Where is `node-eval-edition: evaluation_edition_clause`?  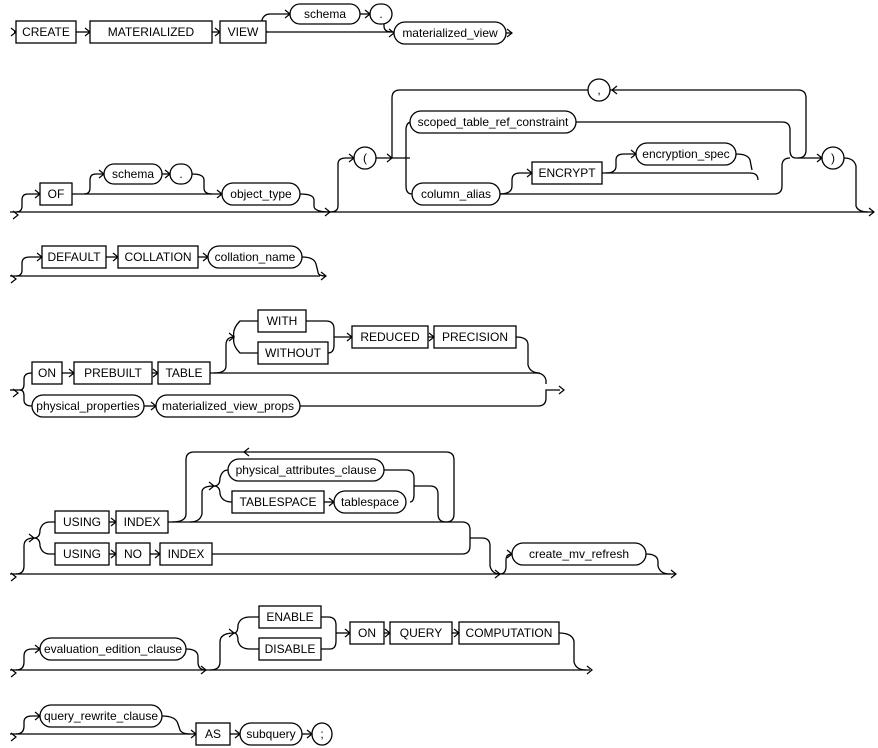
node-eval-edition: evaluation_edition_clause is located at coordinates (113, 649).